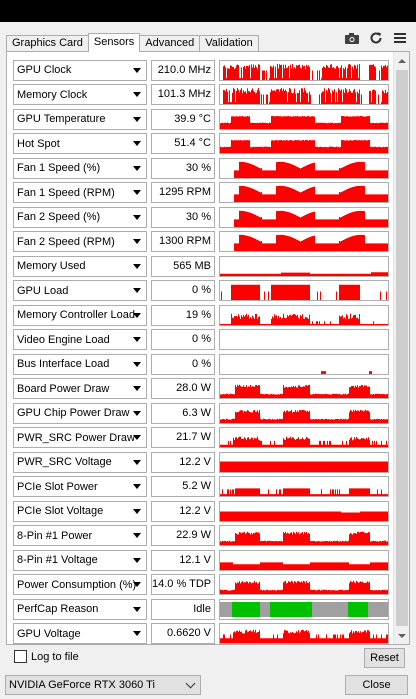 The width and height of the screenshot is (416, 699). I want to click on gpu-select-dropdown: NVIDIA GeForce RTX 3060 Ti, so click(103, 685).